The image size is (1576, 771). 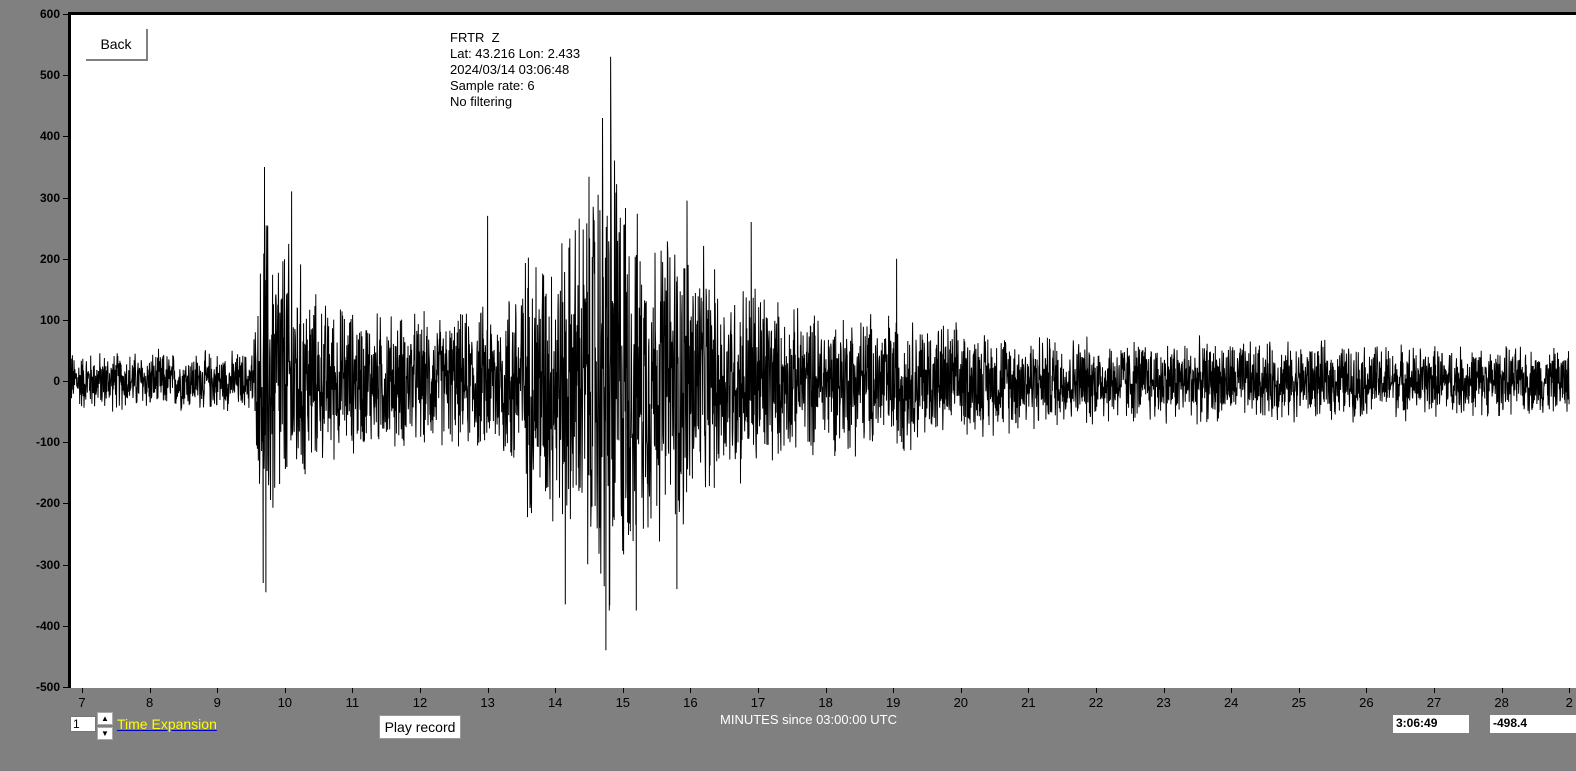 What do you see at coordinates (49, 14) in the screenshot?
I see `y-tick-label: 600` at bounding box center [49, 14].